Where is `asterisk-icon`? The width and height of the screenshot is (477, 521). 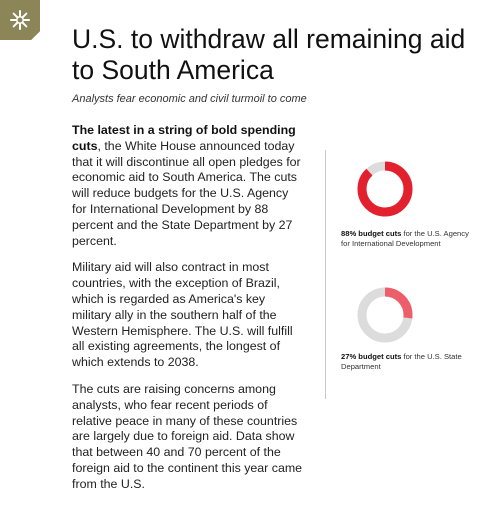
asterisk-icon is located at coordinates (20, 20).